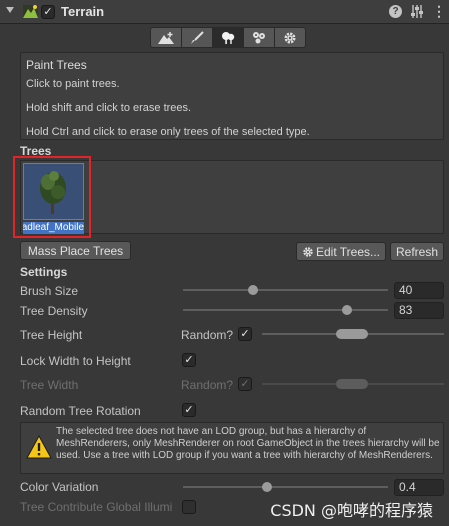 The image size is (449, 526). I want to click on presets-icon, so click(417, 13).